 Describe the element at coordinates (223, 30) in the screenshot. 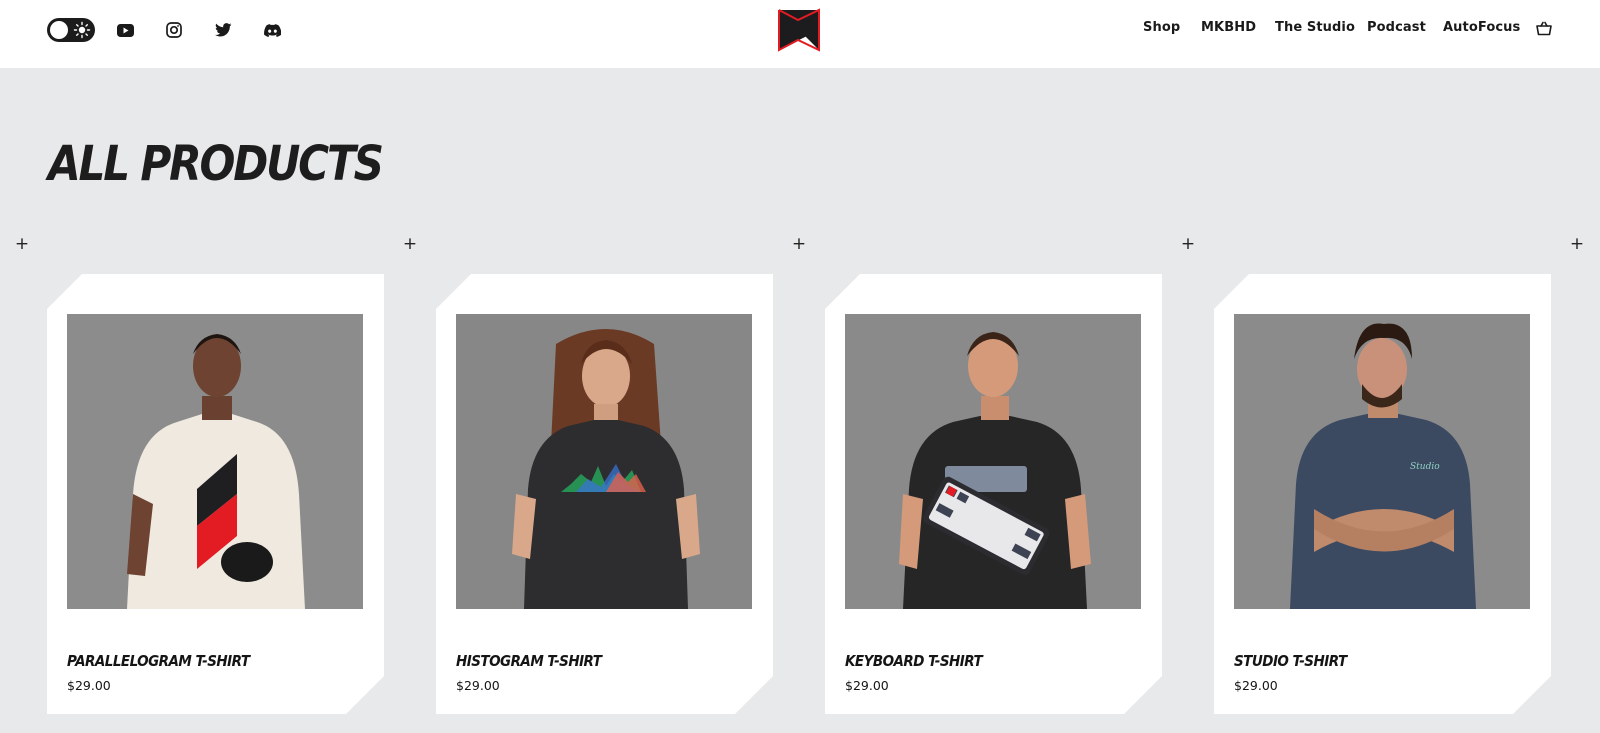

I see `twitter-icon` at that location.